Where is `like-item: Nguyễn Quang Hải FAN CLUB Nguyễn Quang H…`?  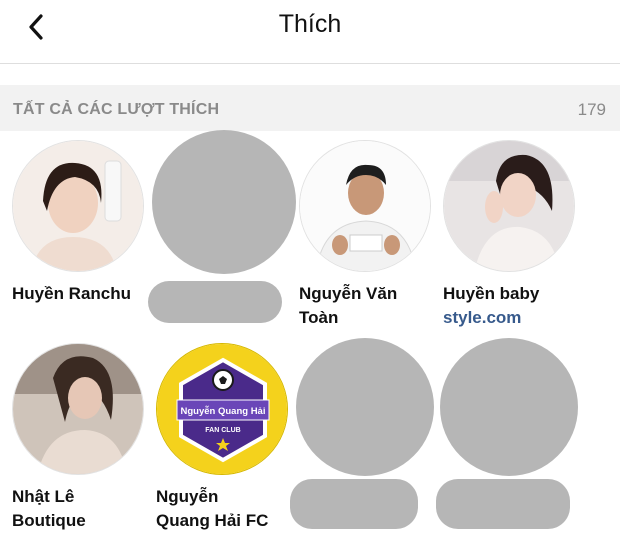 like-item: Nguyễn Quang Hải FAN CLUB Nguyễn Quang H… is located at coordinates (226, 438).